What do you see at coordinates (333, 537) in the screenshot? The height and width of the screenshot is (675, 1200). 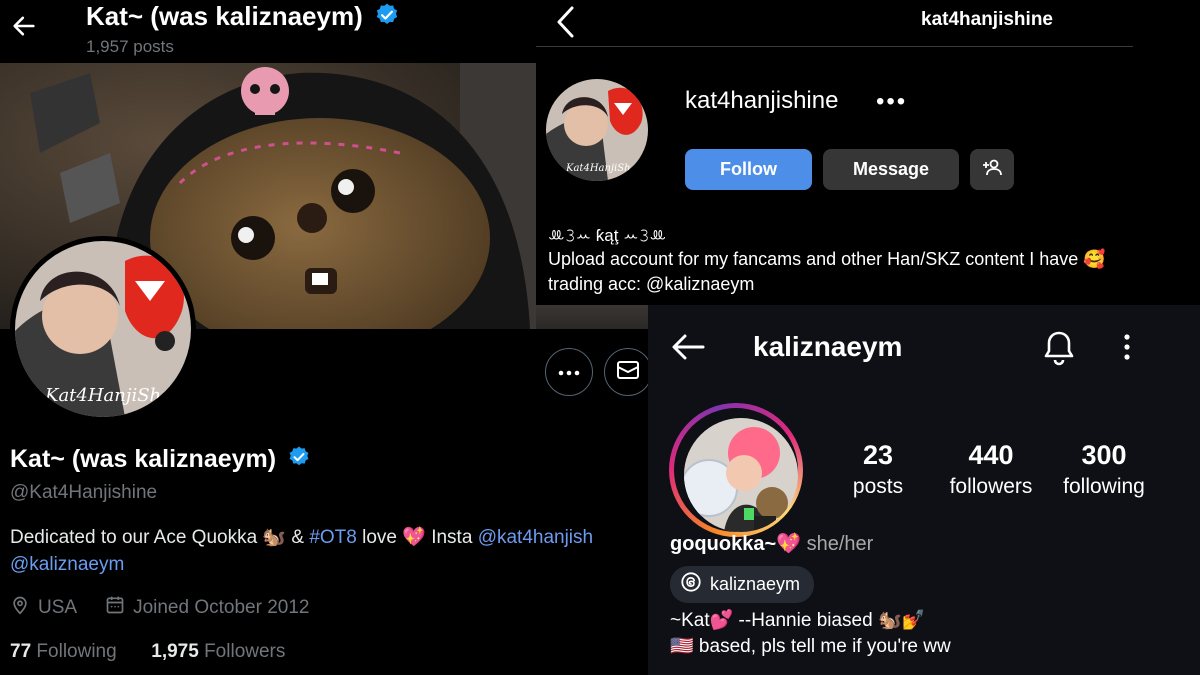 I see `hashtag-link: #OT8` at bounding box center [333, 537].